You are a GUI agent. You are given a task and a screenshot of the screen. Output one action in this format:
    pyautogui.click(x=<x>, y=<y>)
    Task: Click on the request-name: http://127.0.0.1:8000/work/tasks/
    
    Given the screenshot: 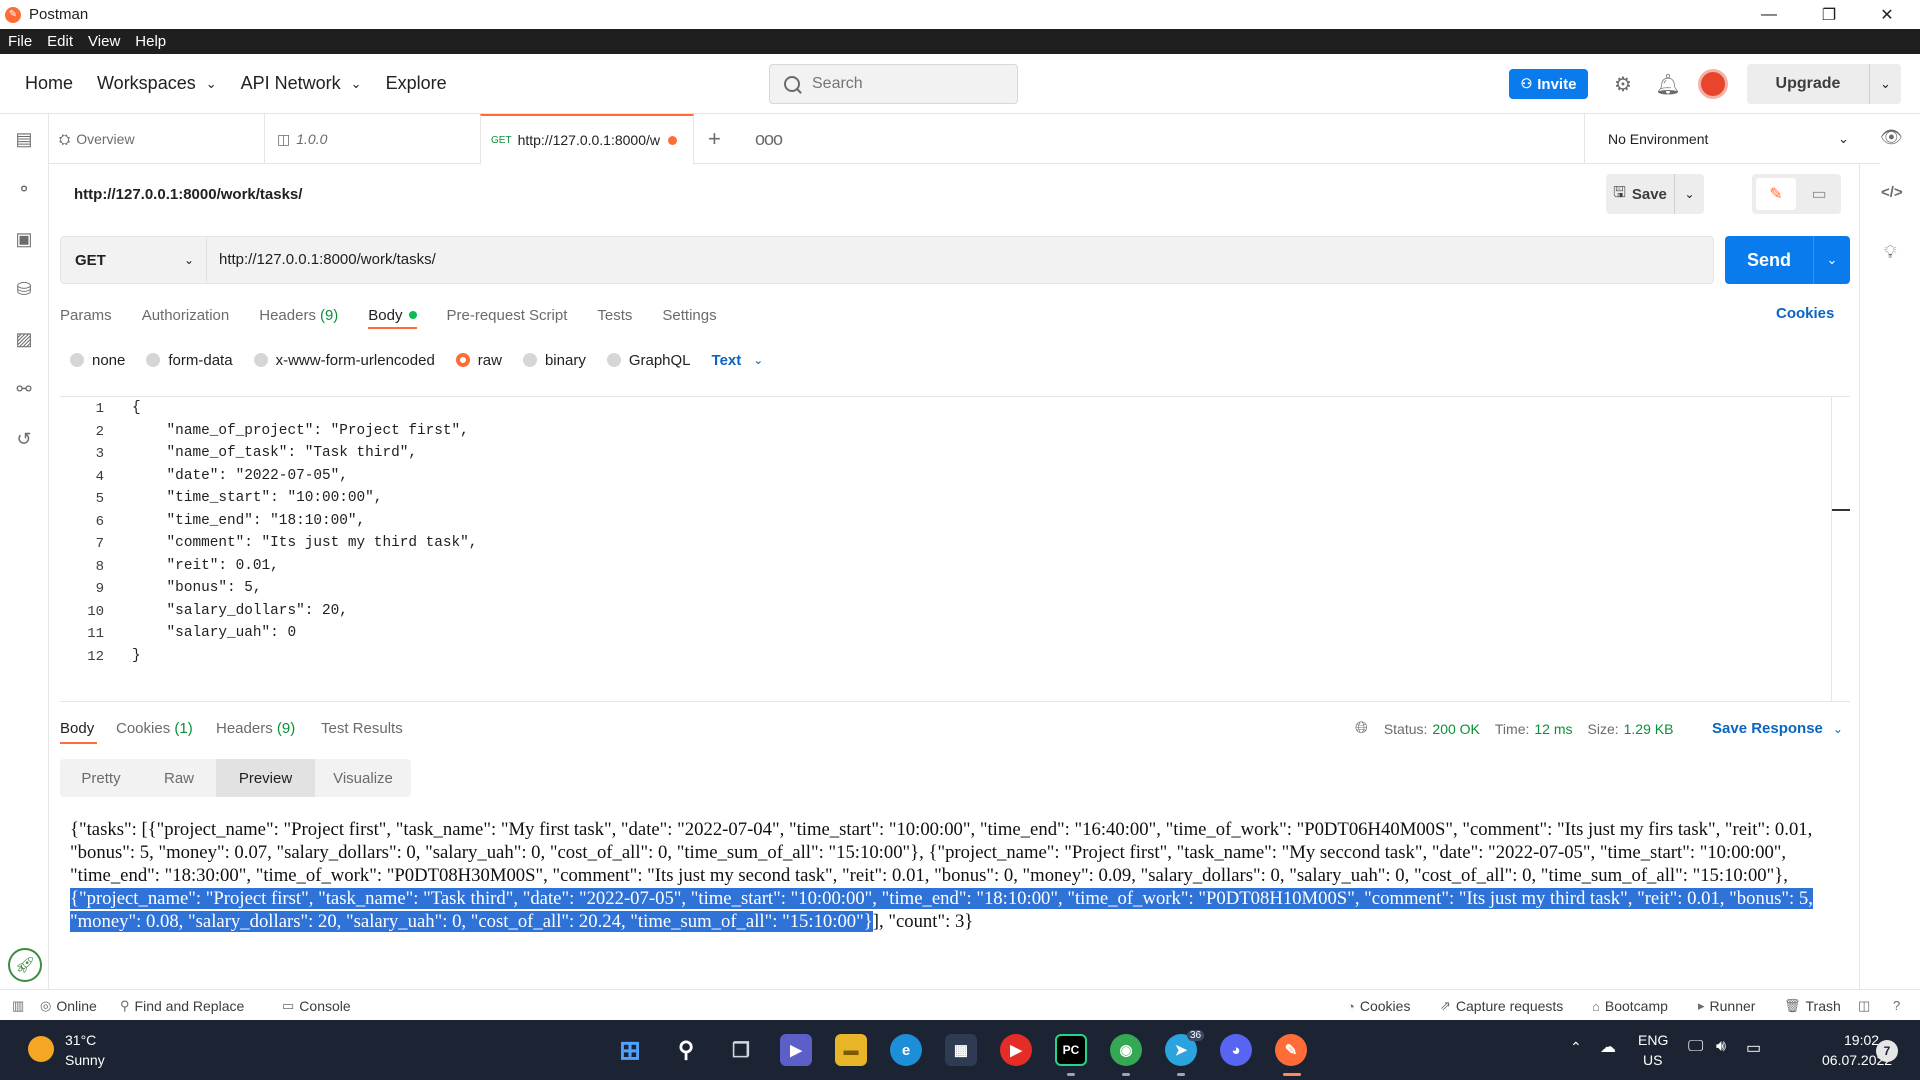 What is the action you would take?
    pyautogui.click(x=188, y=194)
    